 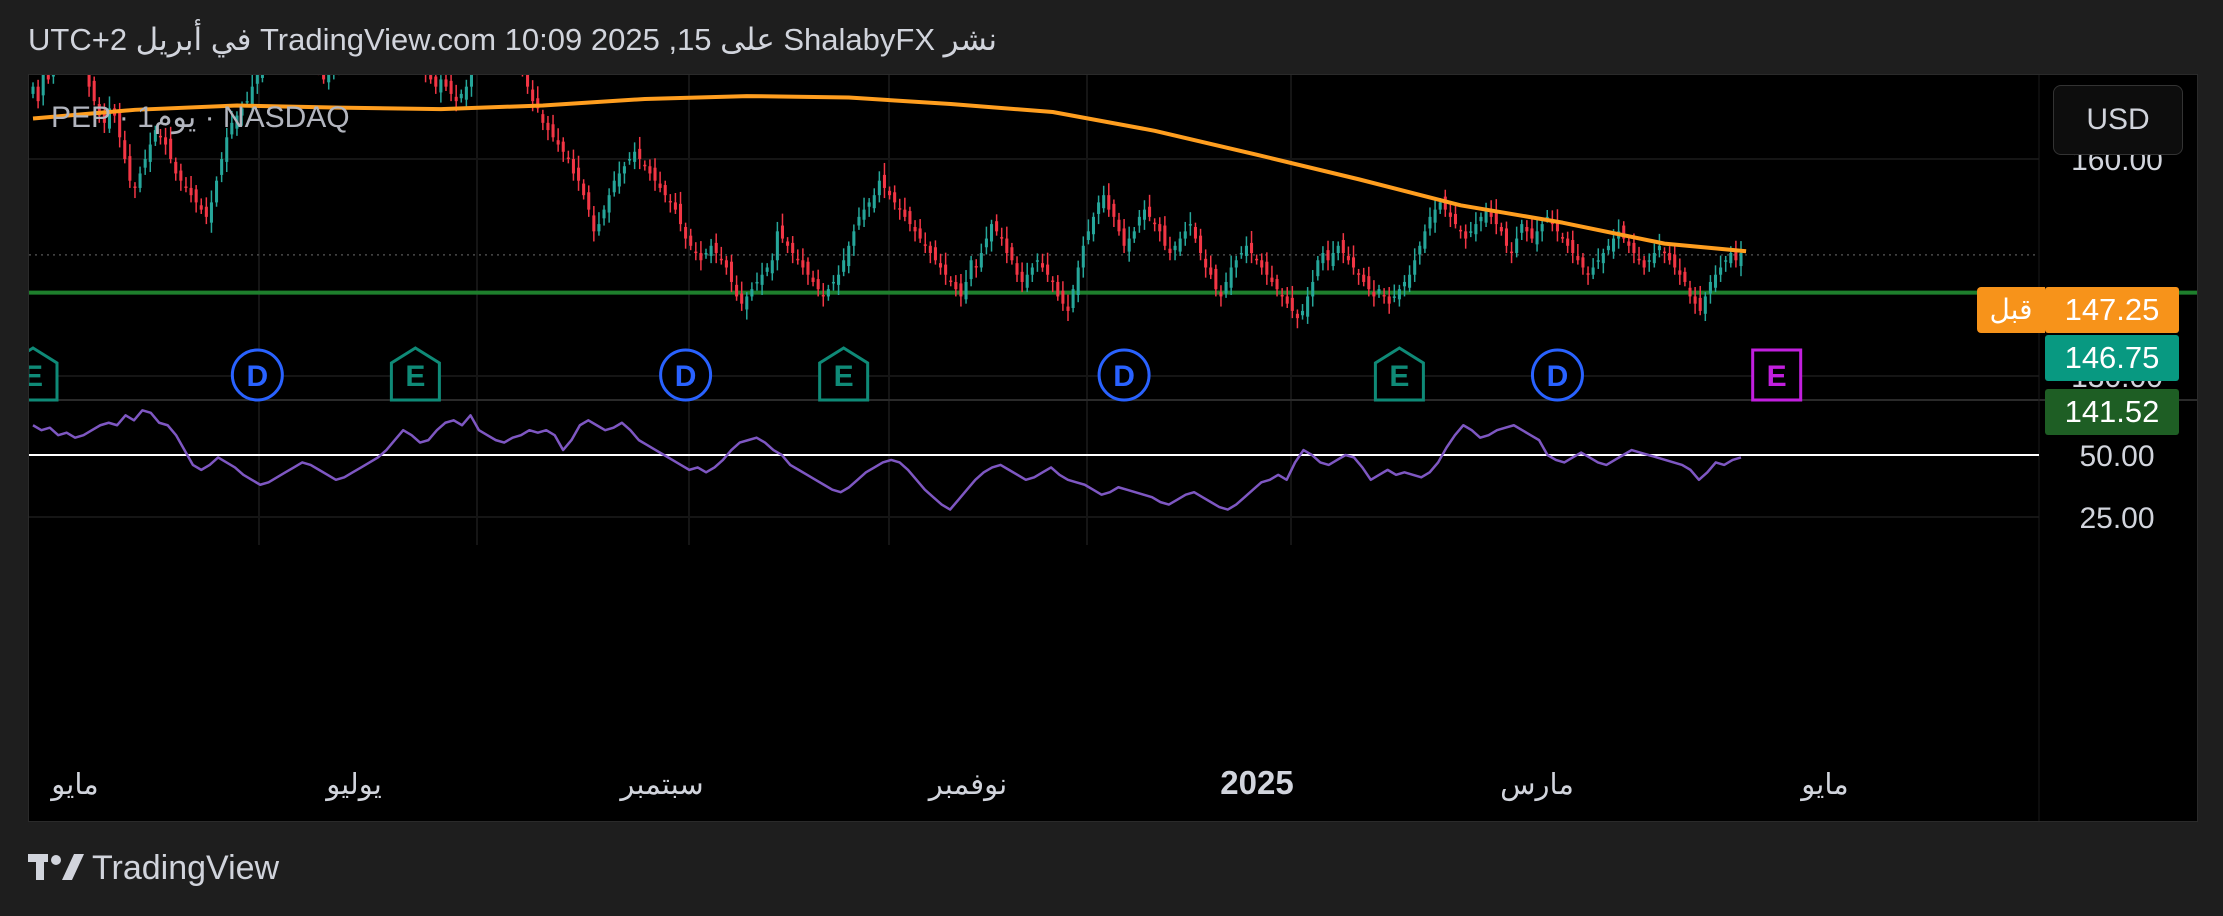 What do you see at coordinates (1537, 785) in the screenshot?
I see `time-tick-label: مارس` at bounding box center [1537, 785].